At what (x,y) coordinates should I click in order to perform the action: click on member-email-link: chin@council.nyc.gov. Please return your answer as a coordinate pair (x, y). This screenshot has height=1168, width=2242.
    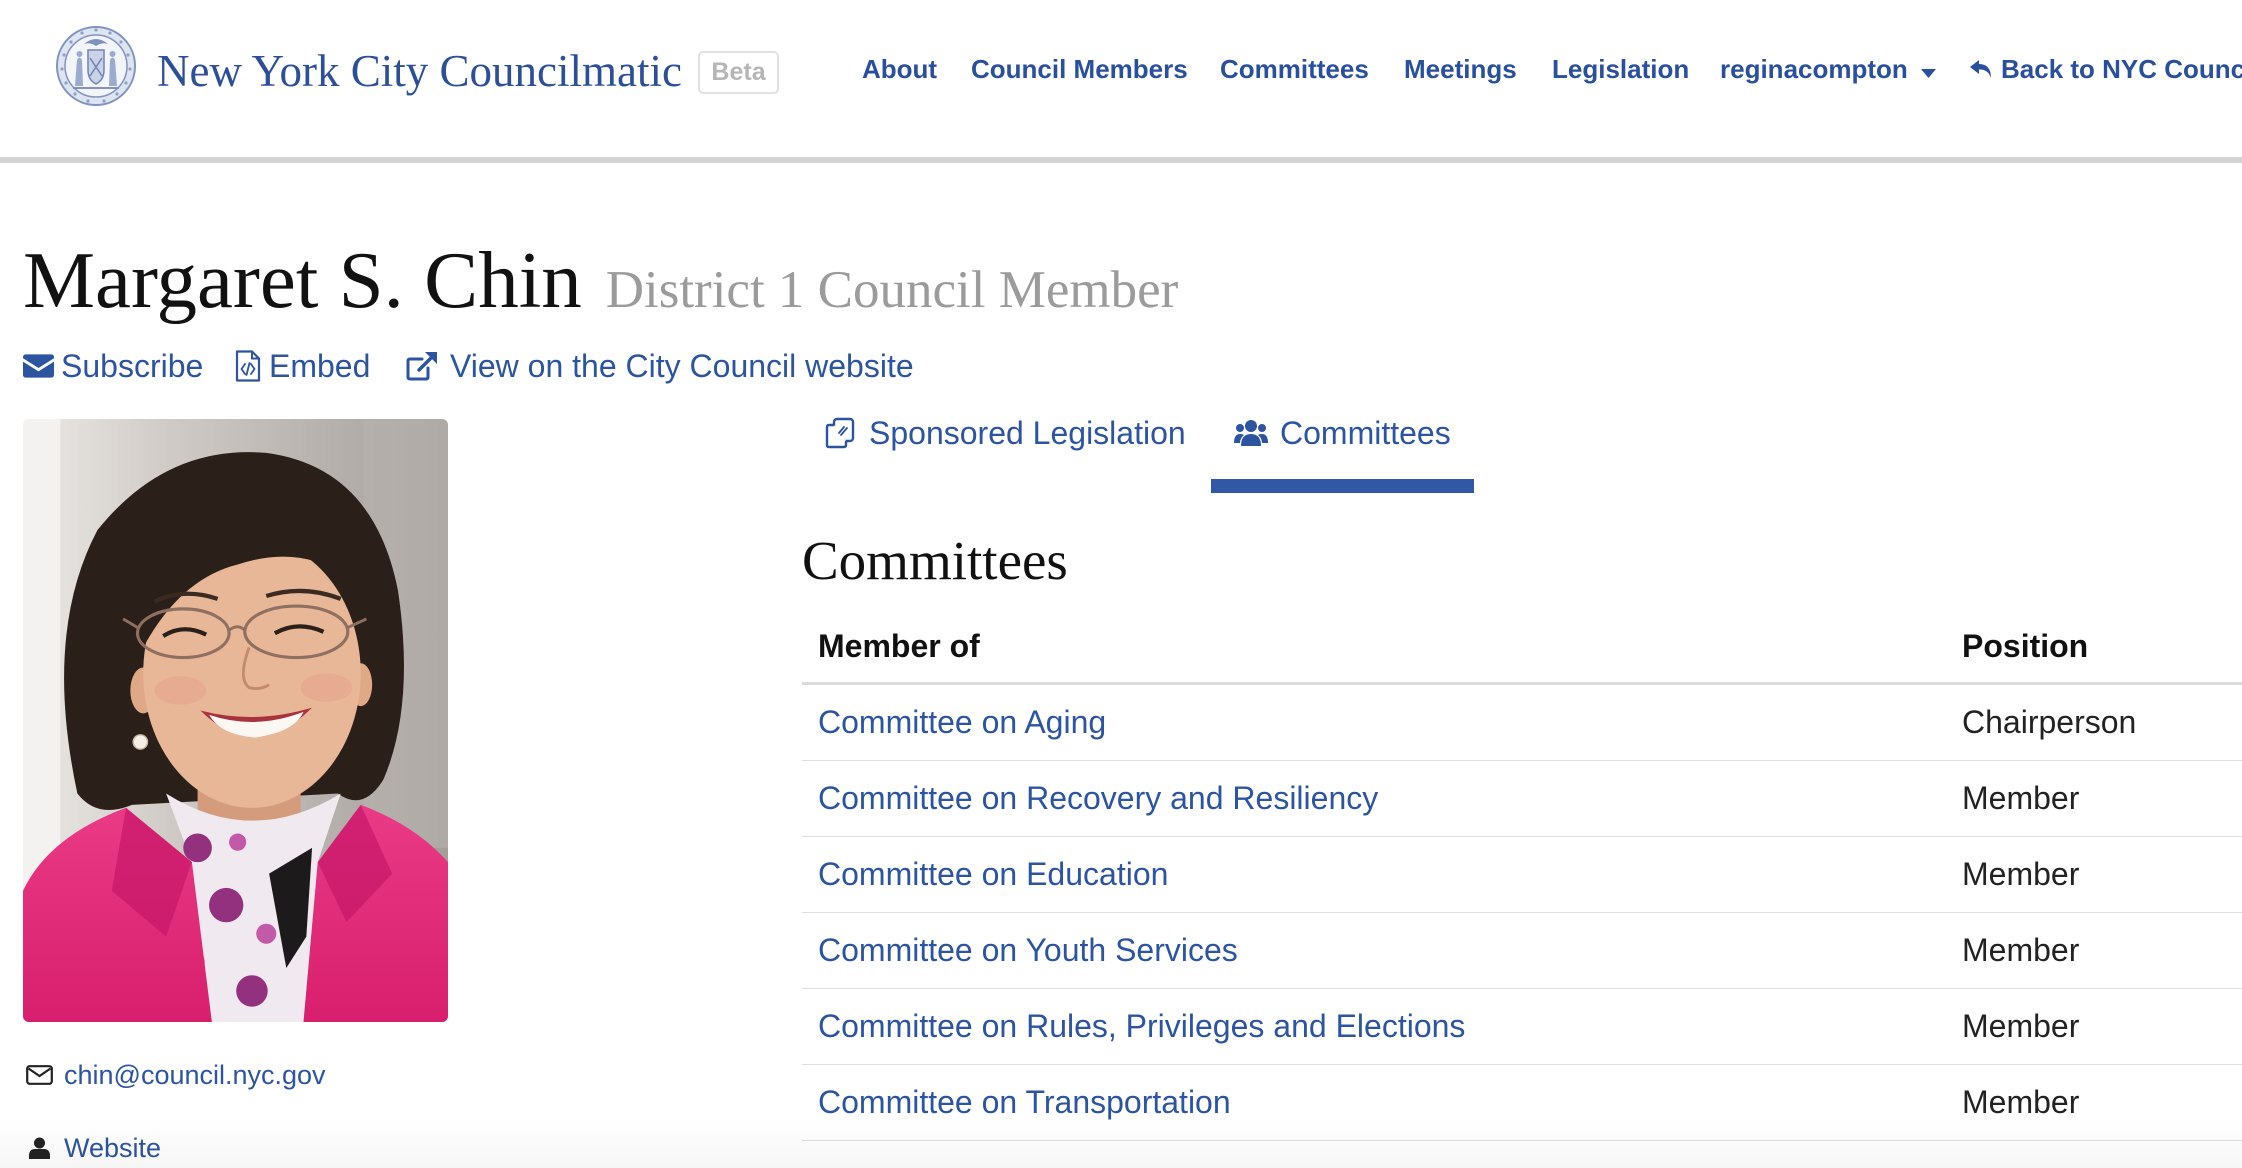
    Looking at the image, I should click on (176, 1075).